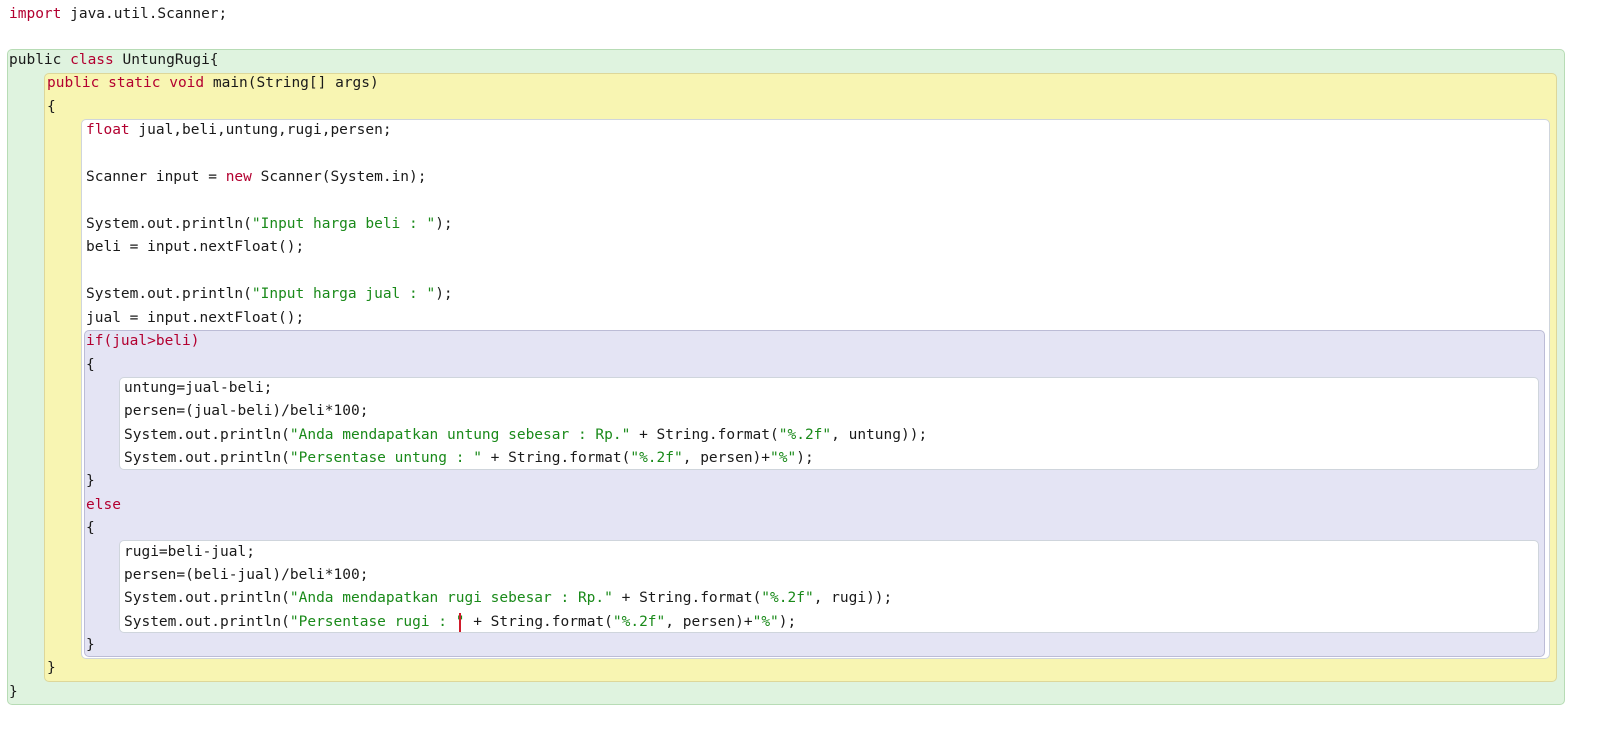 The image size is (1600, 733). Describe the element at coordinates (35, 14) in the screenshot. I see `code-token: import` at that location.